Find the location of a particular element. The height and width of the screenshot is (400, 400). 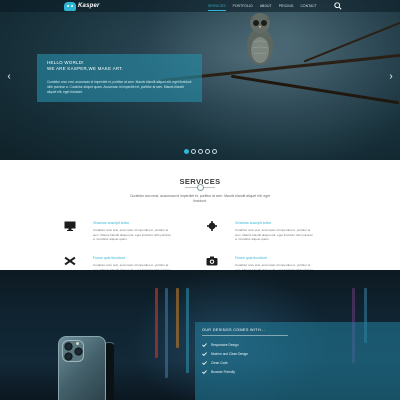

feature-item: Browser Friendly is located at coordinates (301, 371).